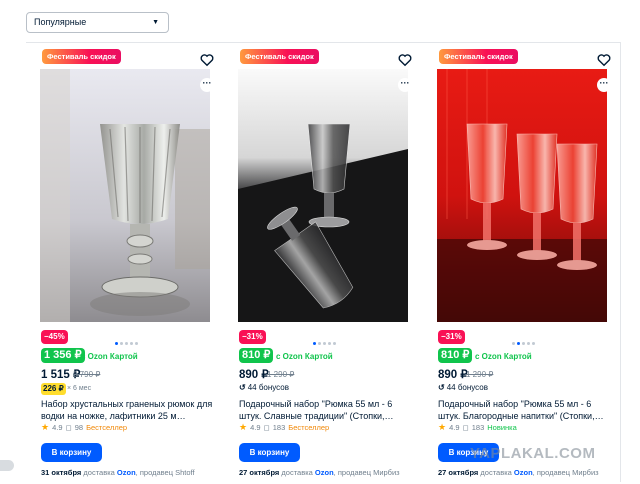 This screenshot has height=484, width=640. I want to click on rating-row: ★ 4.9 ◻ 98 Бестселлер, so click(84, 427).